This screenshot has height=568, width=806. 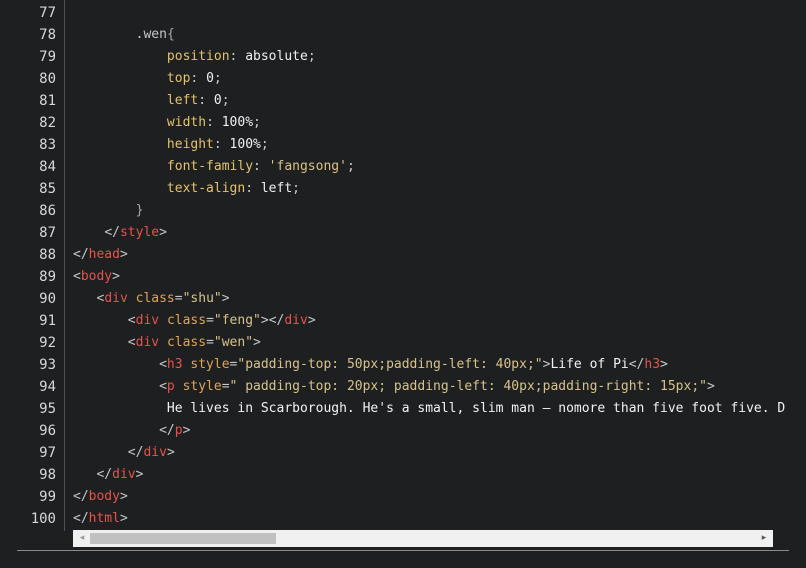 I want to click on line-number: 80, so click(x=47, y=79).